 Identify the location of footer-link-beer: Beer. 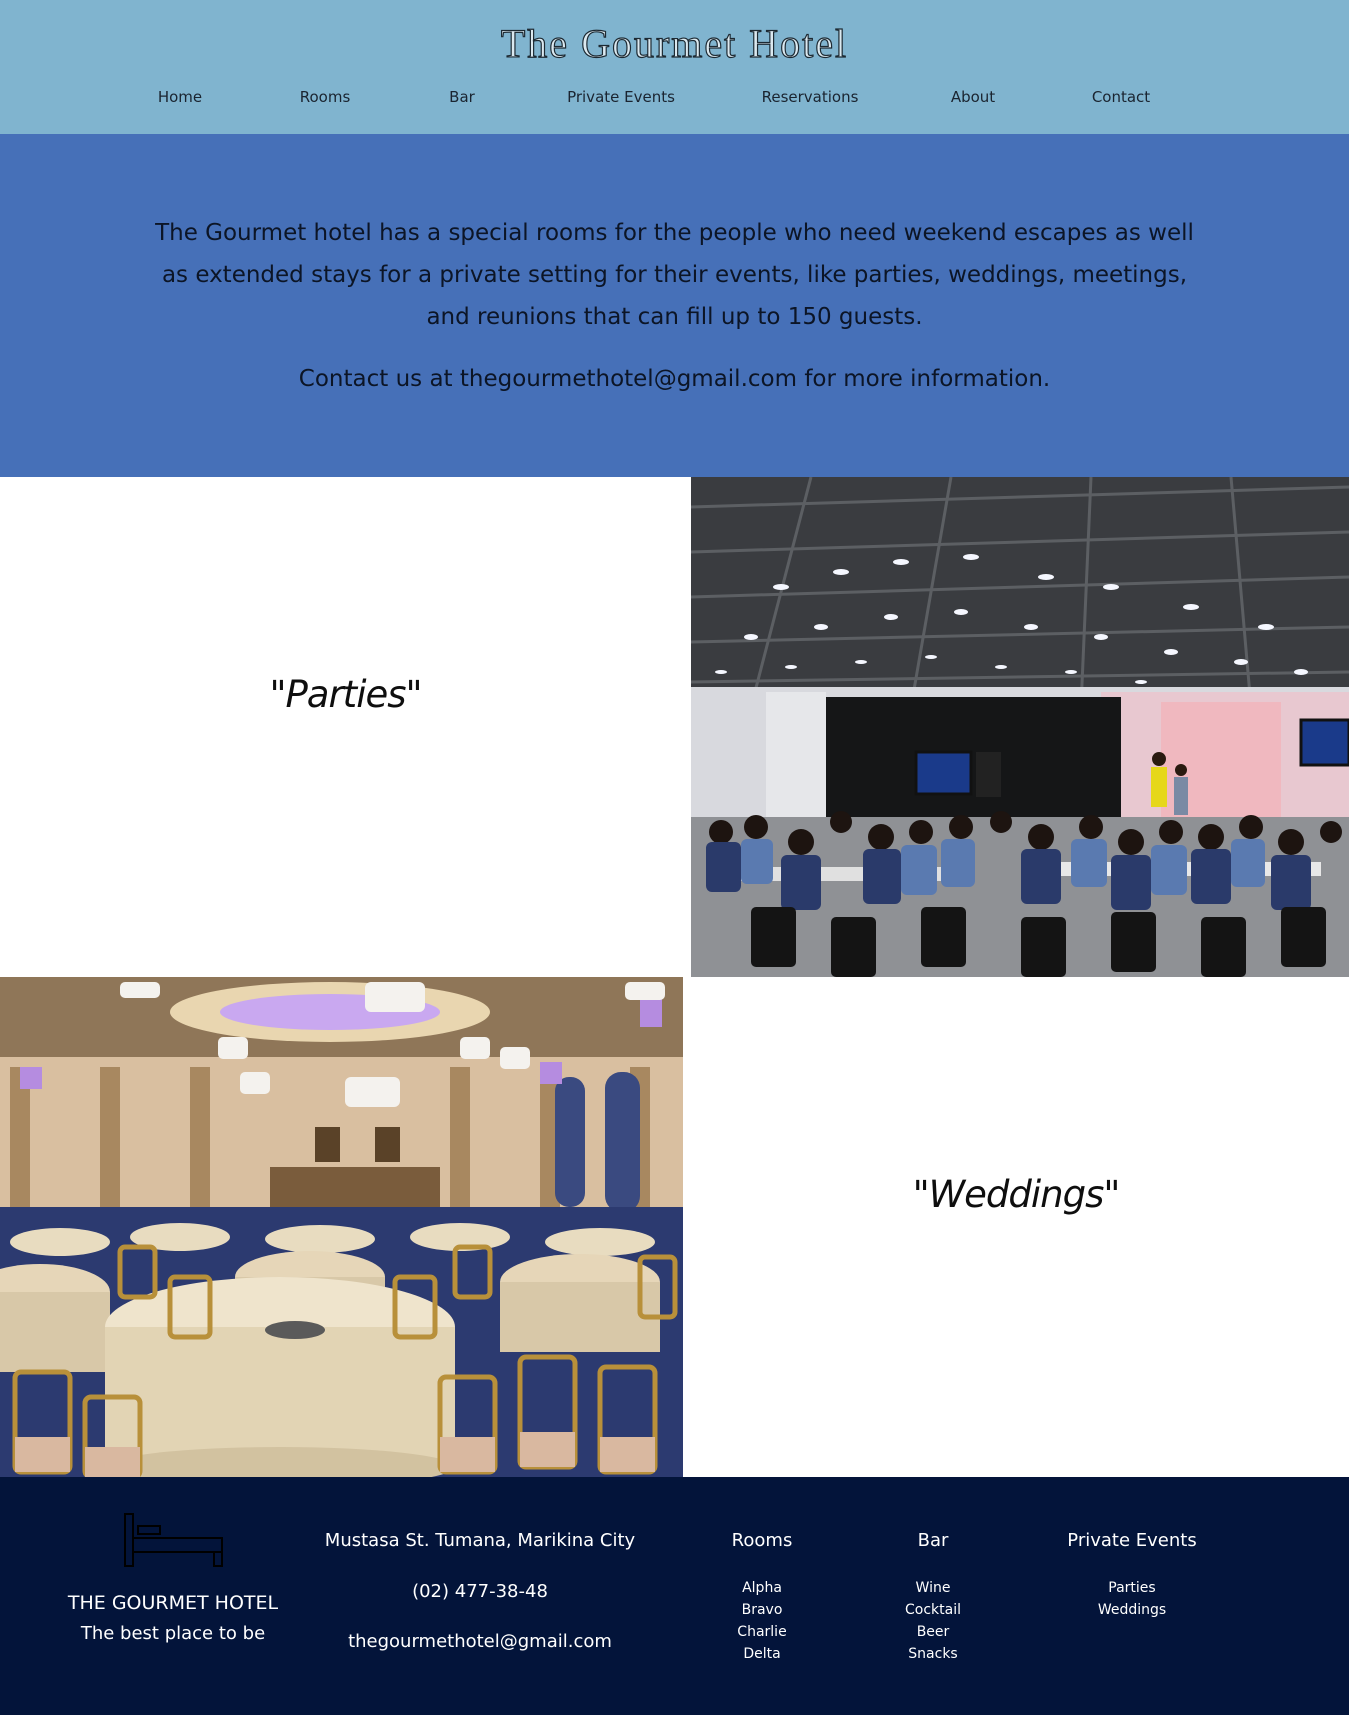
(933, 1632).